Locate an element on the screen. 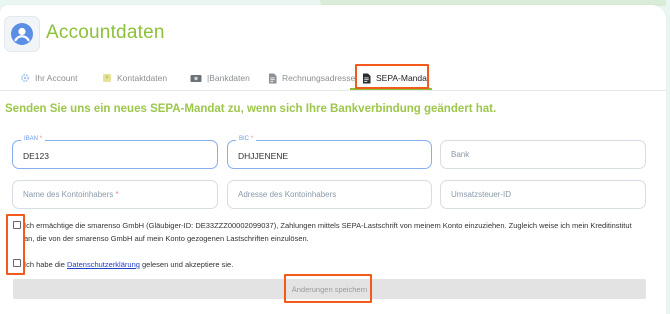 This screenshot has width=670, height=314. tab-kontaktdaten: Kontaktdaten is located at coordinates (134, 78).